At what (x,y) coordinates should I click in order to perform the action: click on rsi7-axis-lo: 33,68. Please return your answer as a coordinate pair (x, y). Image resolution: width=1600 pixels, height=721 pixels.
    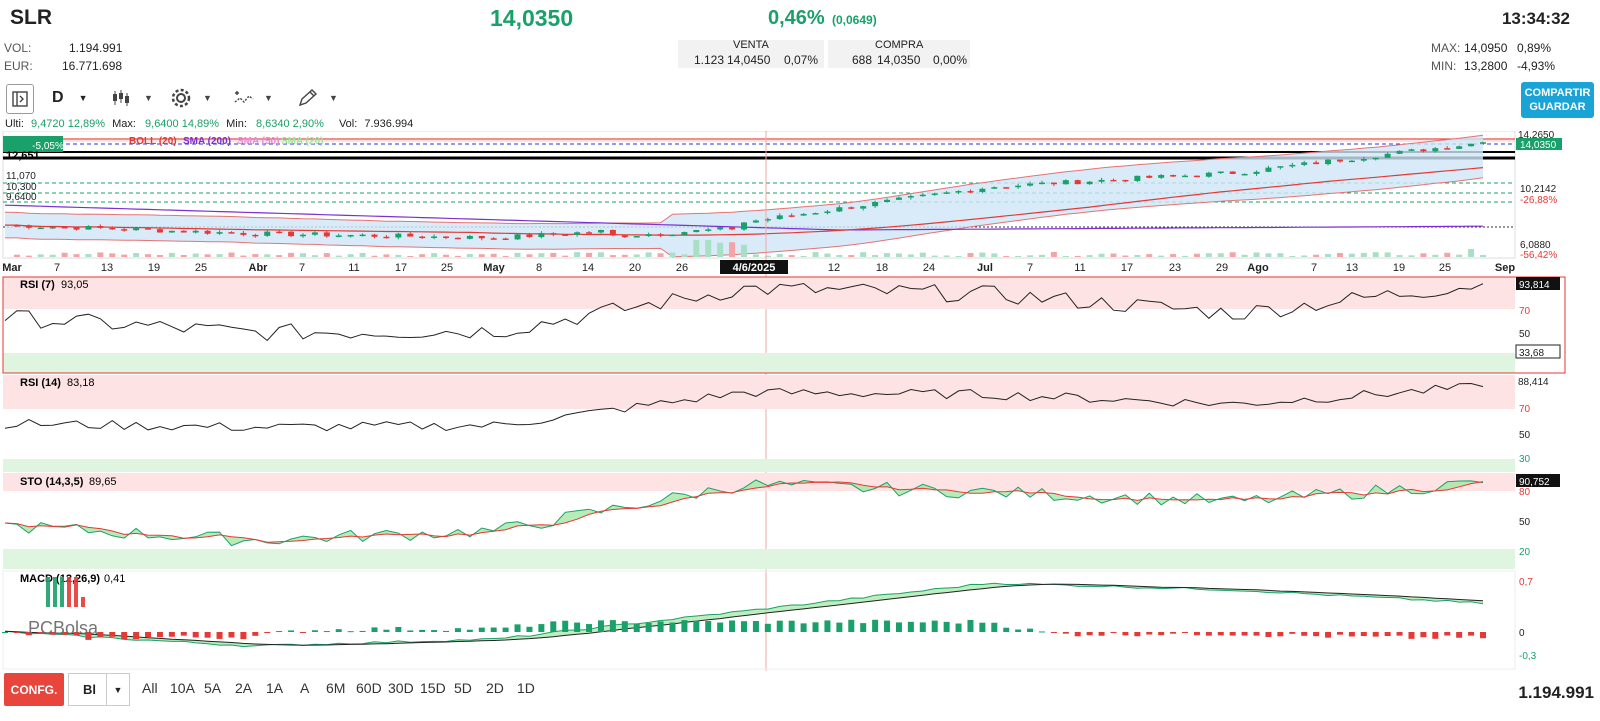
    Looking at the image, I should click on (1531, 353).